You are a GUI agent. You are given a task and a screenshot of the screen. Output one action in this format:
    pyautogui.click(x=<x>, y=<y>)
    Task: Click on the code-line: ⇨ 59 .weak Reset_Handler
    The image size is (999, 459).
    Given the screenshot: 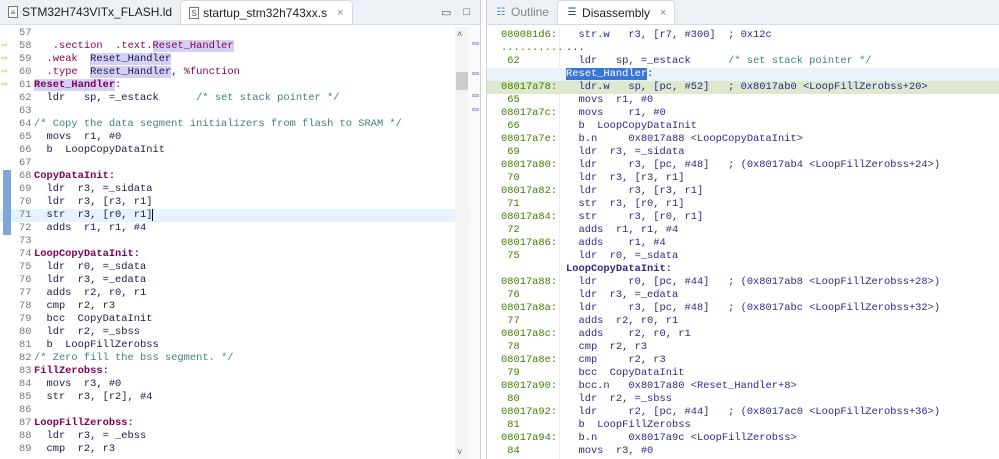 What is the action you would take?
    pyautogui.click(x=240, y=59)
    